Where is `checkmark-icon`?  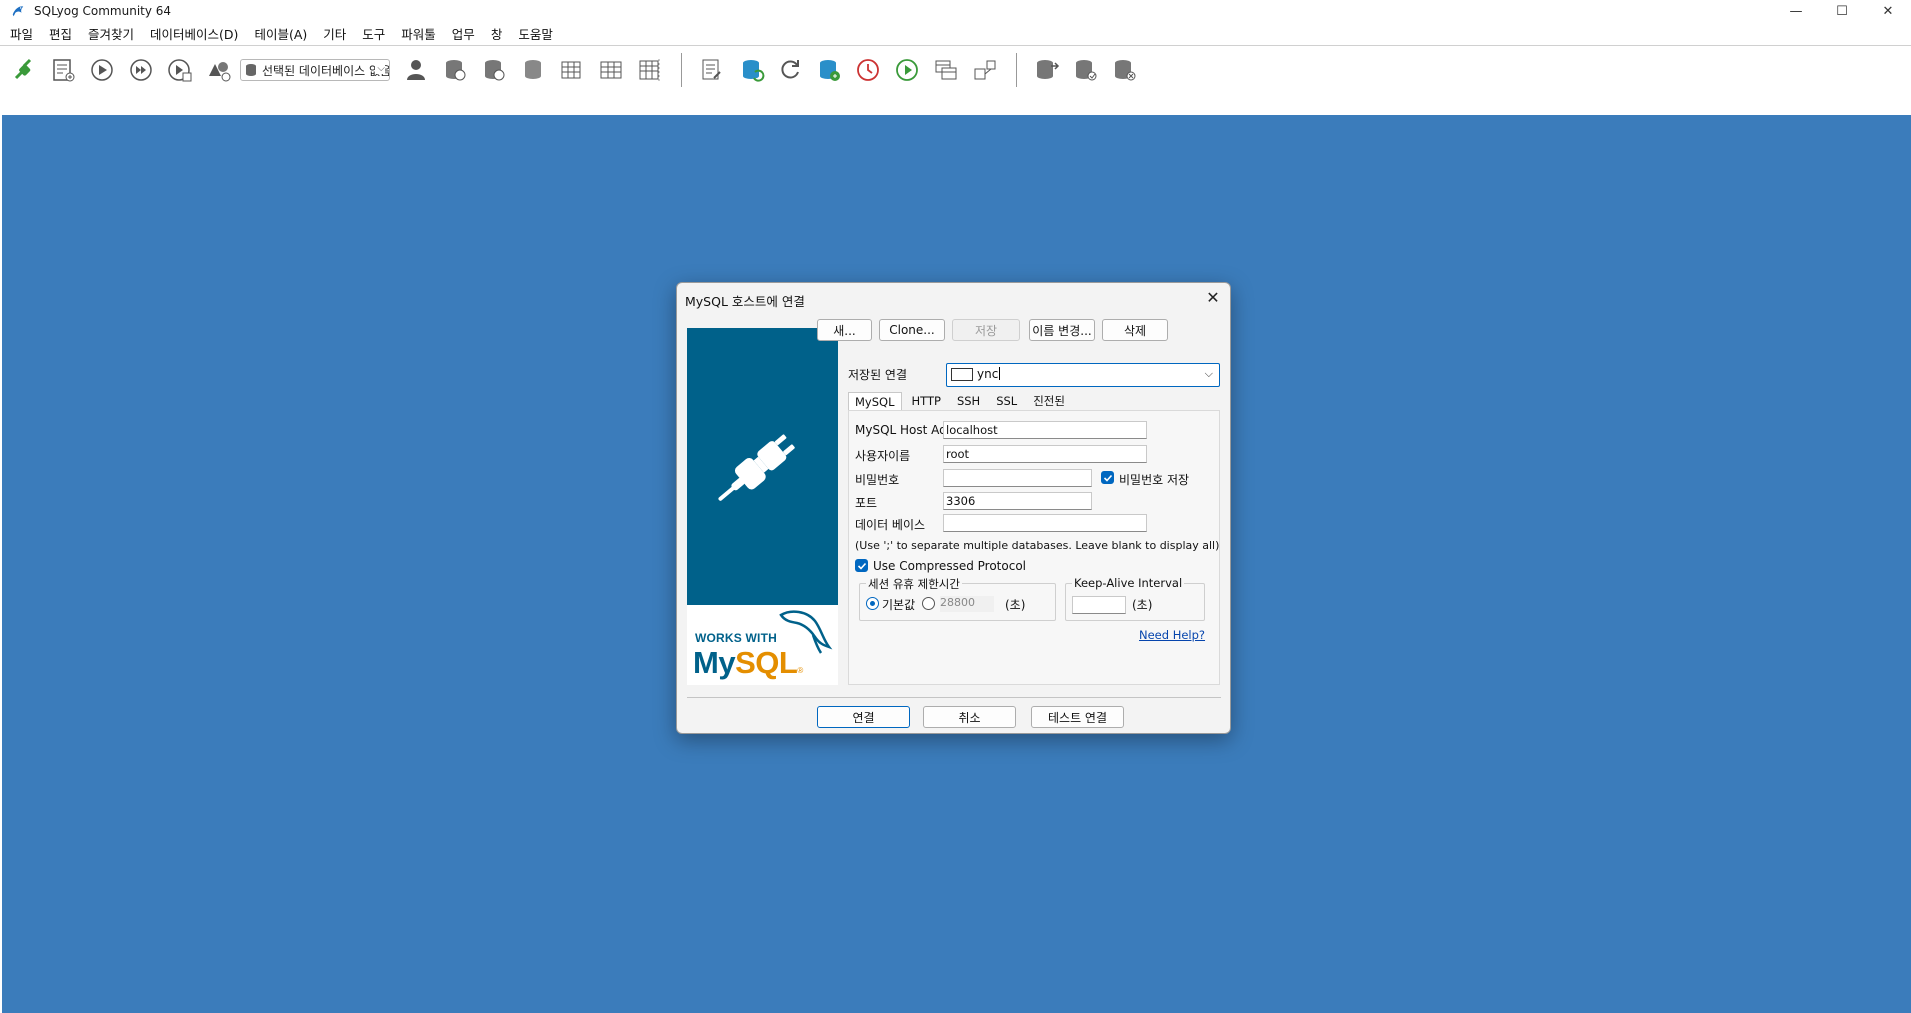 checkmark-icon is located at coordinates (1107, 478).